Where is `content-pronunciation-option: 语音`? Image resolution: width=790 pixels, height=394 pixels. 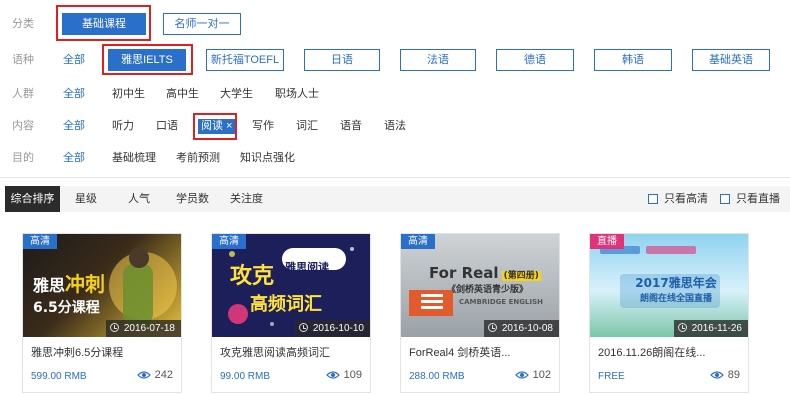
content-pronunciation-option: 语音 is located at coordinates (351, 126).